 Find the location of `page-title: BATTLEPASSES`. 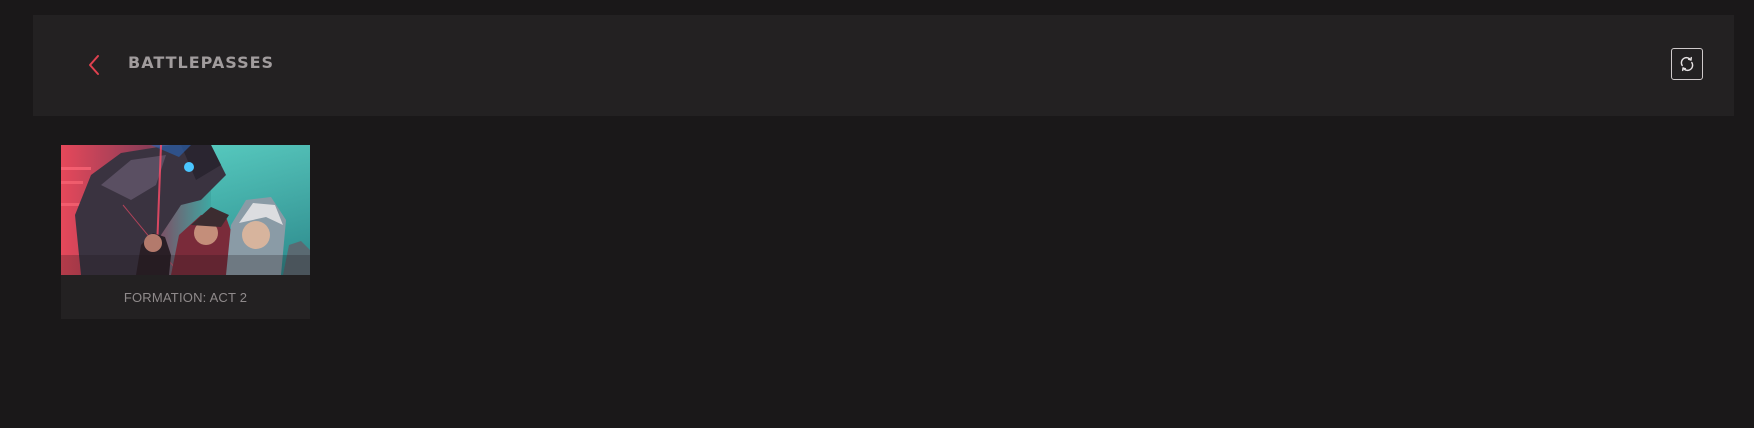

page-title: BATTLEPASSES is located at coordinates (201, 62).